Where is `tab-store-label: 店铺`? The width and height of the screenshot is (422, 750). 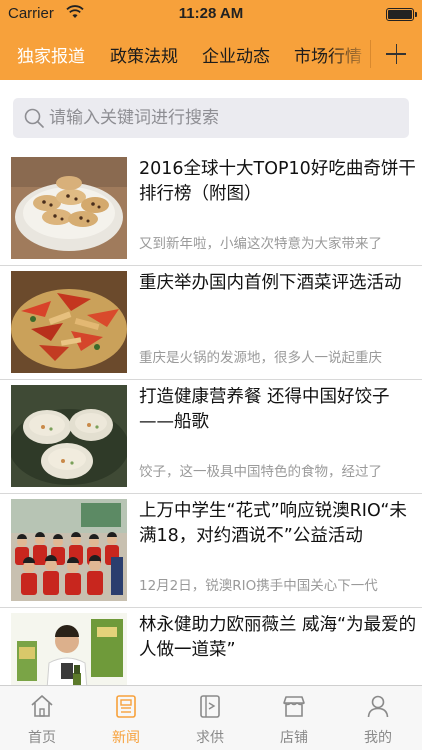
tab-store-label: 店铺 is located at coordinates (294, 738).